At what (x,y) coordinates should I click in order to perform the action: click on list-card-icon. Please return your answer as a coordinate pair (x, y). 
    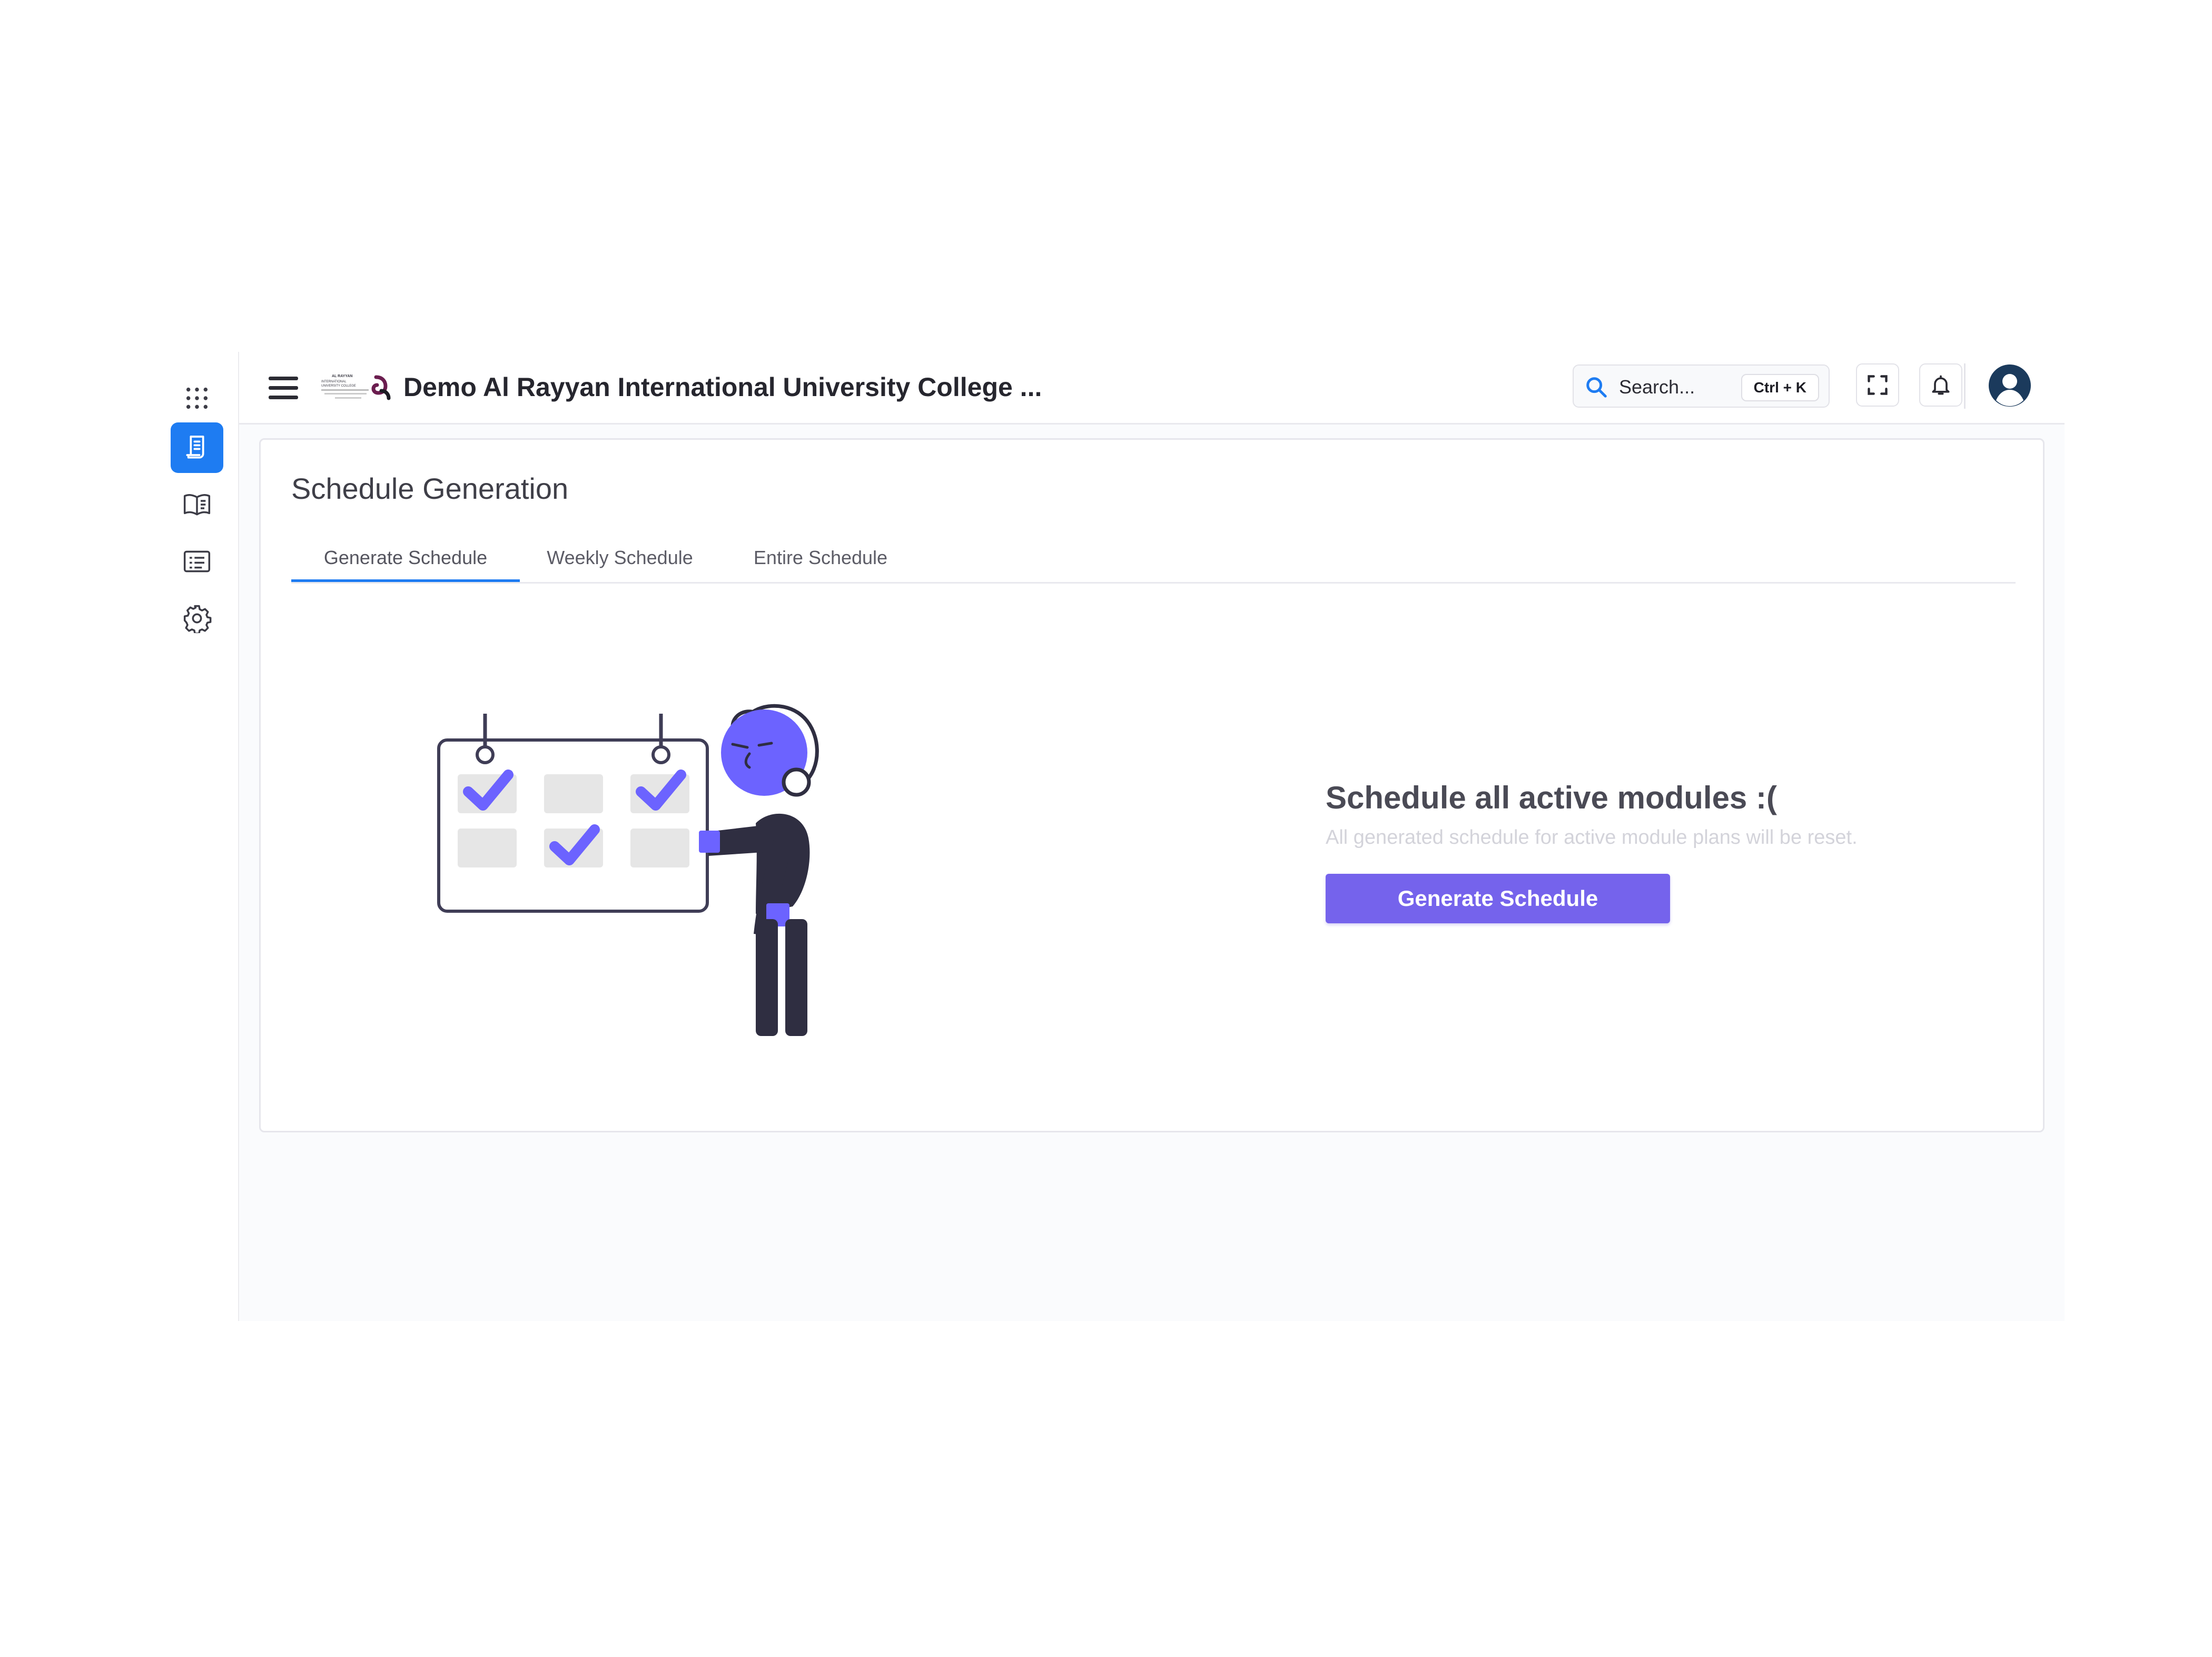
    Looking at the image, I should click on (197, 561).